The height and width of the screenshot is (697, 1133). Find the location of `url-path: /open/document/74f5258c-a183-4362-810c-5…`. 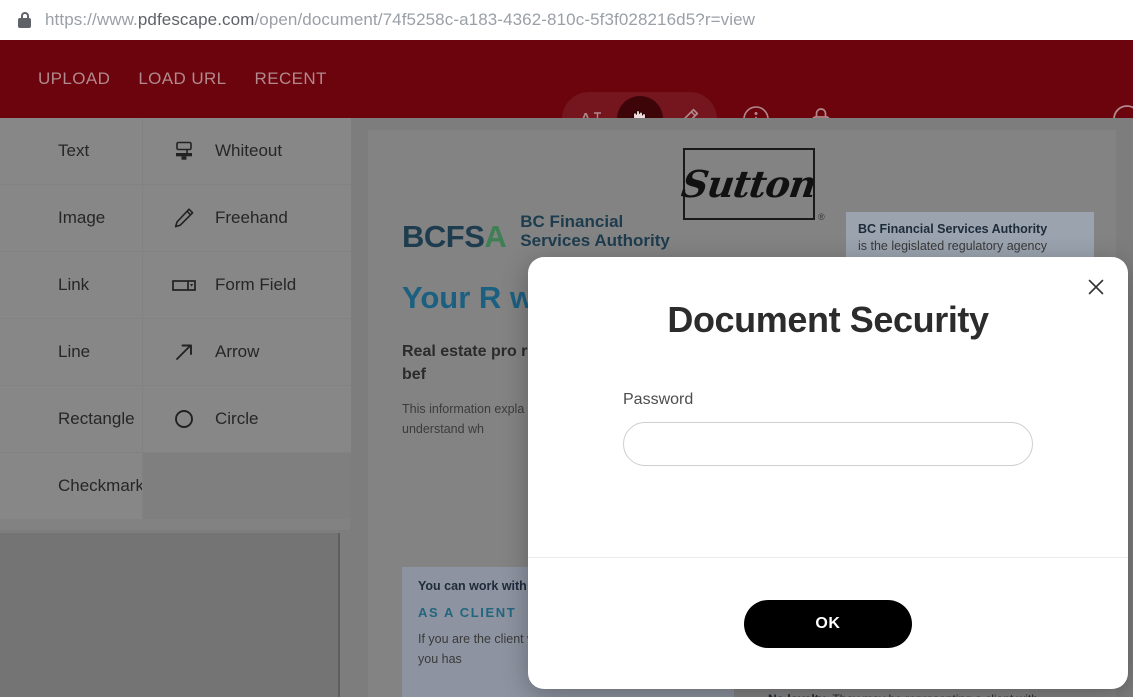

url-path: /open/document/74f5258c-a183-4362-810c-5… is located at coordinates (505, 19).